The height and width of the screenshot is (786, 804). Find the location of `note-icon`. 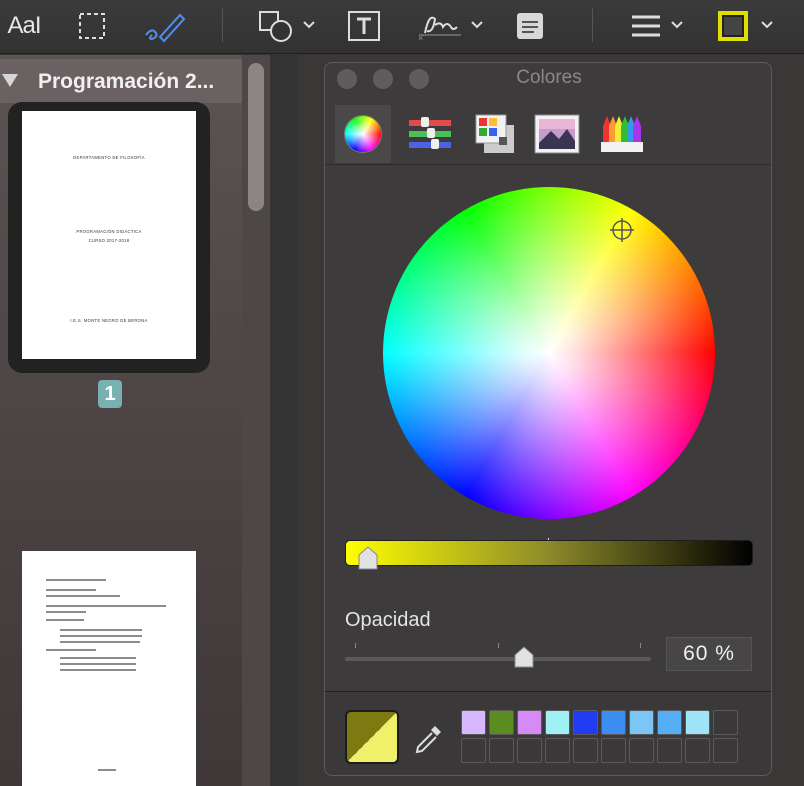

note-icon is located at coordinates (530, 26).